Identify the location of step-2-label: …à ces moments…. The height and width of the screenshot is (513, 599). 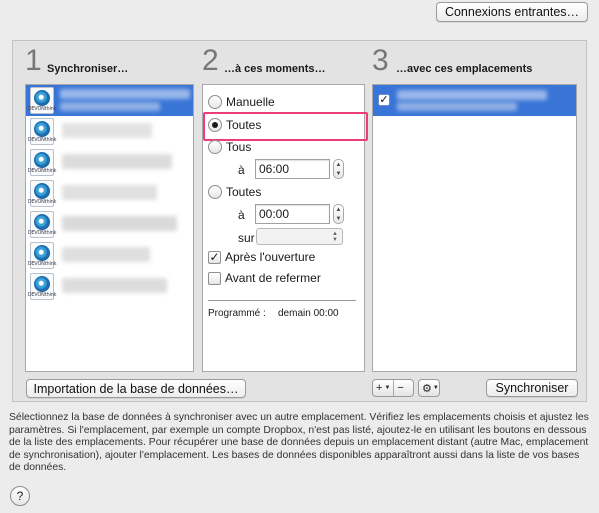
(275, 69).